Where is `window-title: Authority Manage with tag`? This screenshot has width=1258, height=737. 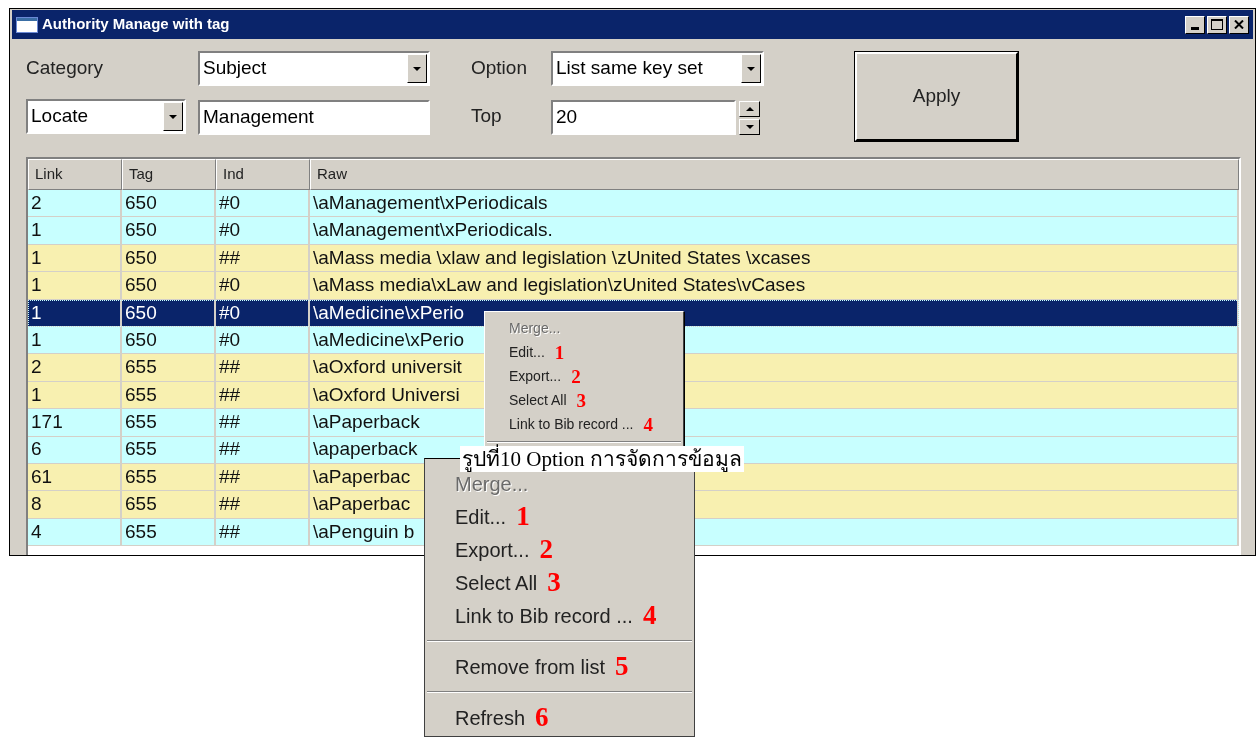
window-title: Authority Manage with tag is located at coordinates (136, 24).